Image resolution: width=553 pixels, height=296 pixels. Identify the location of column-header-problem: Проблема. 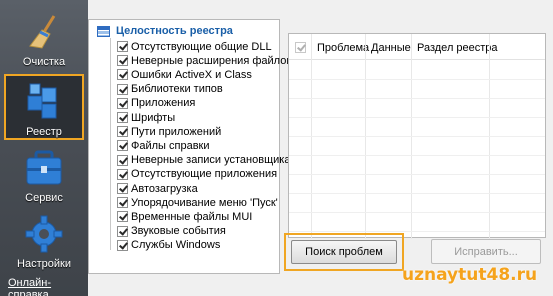
(343, 48).